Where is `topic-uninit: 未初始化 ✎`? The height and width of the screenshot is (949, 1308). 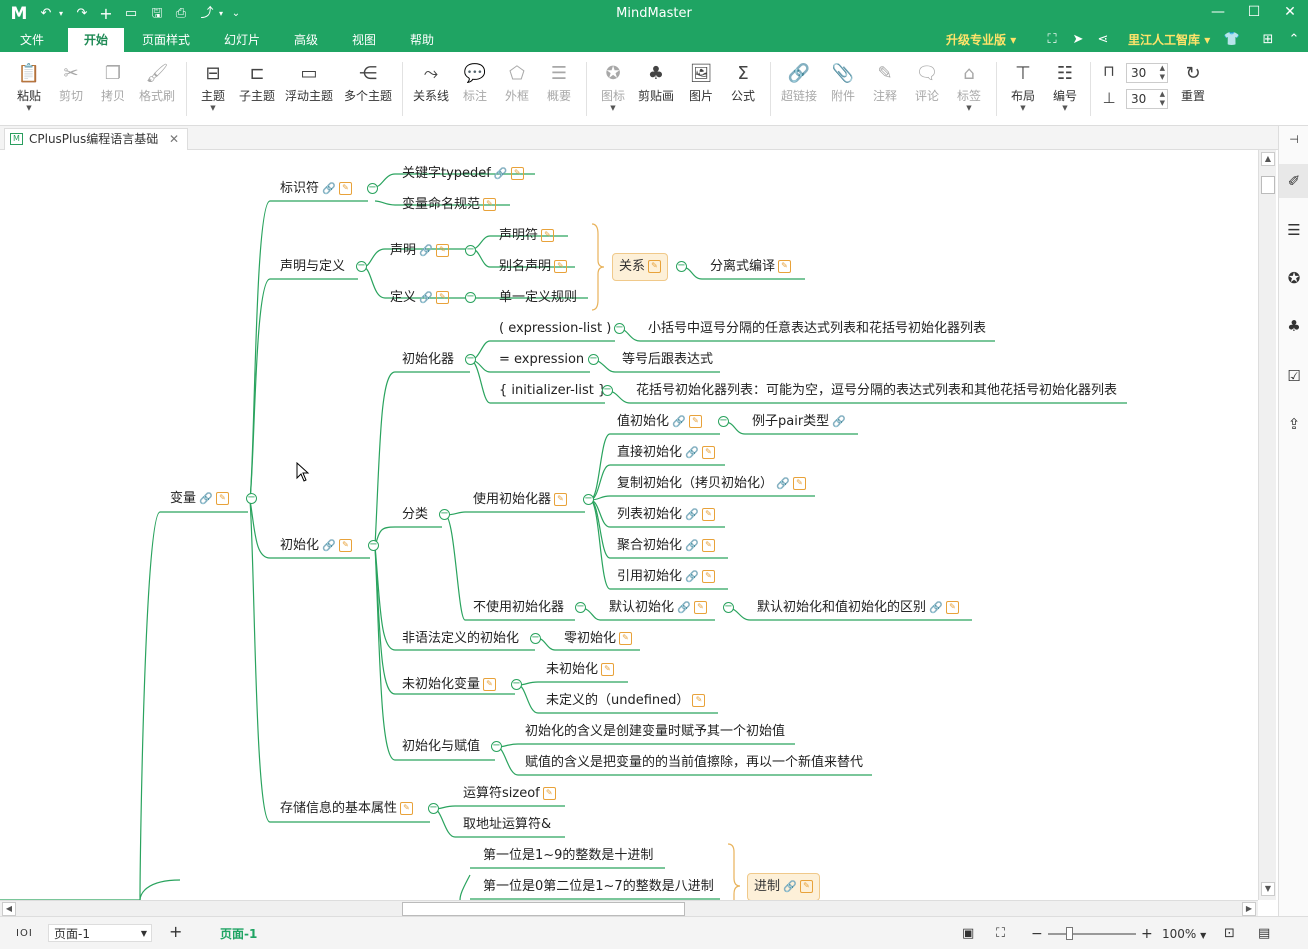 topic-uninit: 未初始化 ✎ is located at coordinates (580, 670).